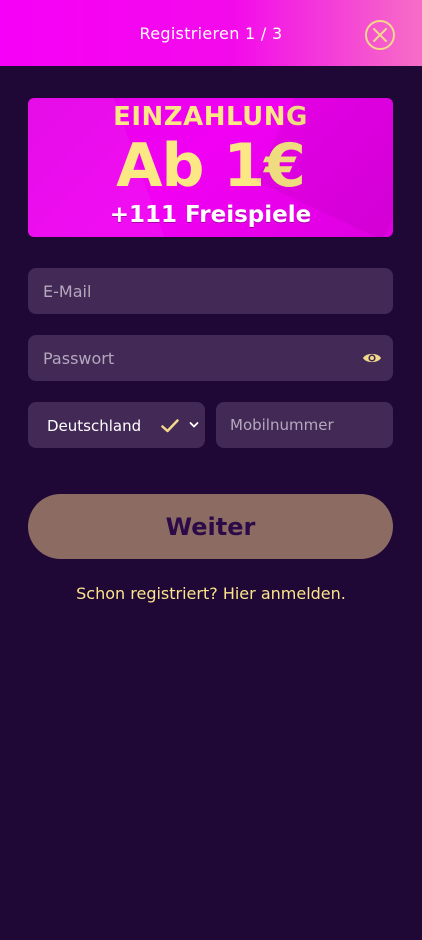 The image size is (422, 940). Describe the element at coordinates (372, 358) in the screenshot. I see `eye-icon` at that location.